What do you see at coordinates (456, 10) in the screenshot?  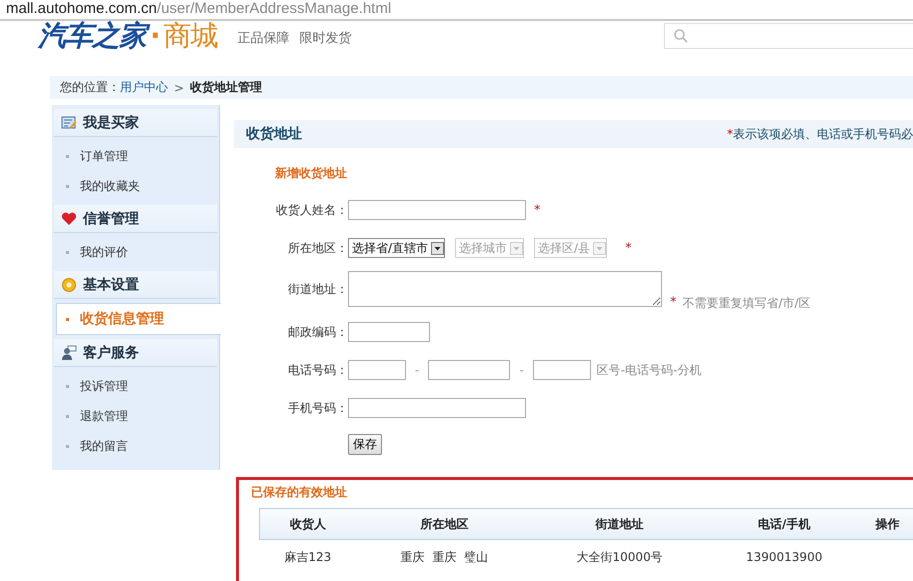 I see `address-bar: mall.autohome.com.cn/user/MemberAddressManage.html` at bounding box center [456, 10].